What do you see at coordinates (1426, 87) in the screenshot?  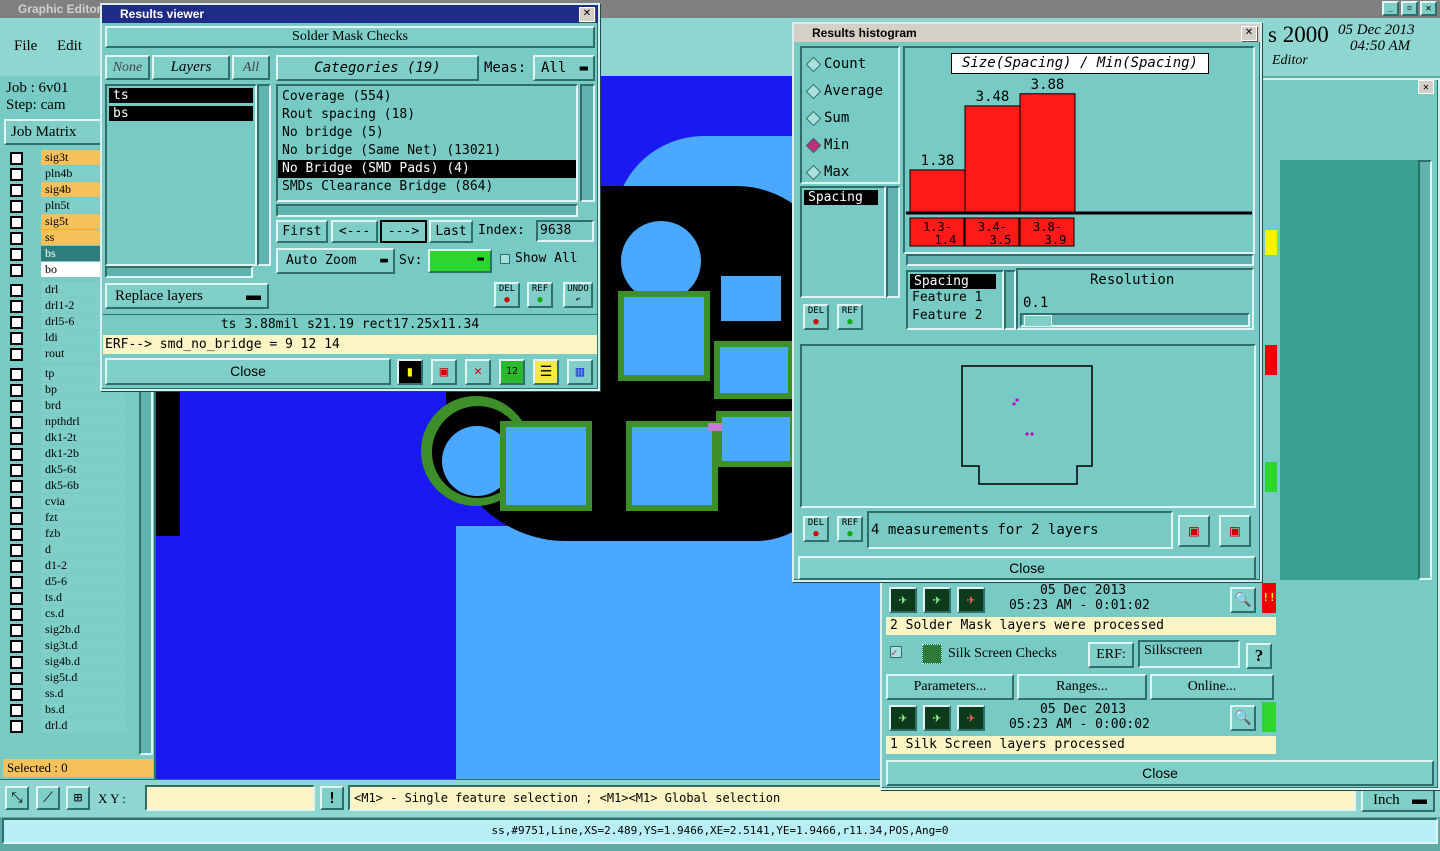 I see `checklist-close-icon: ✕` at bounding box center [1426, 87].